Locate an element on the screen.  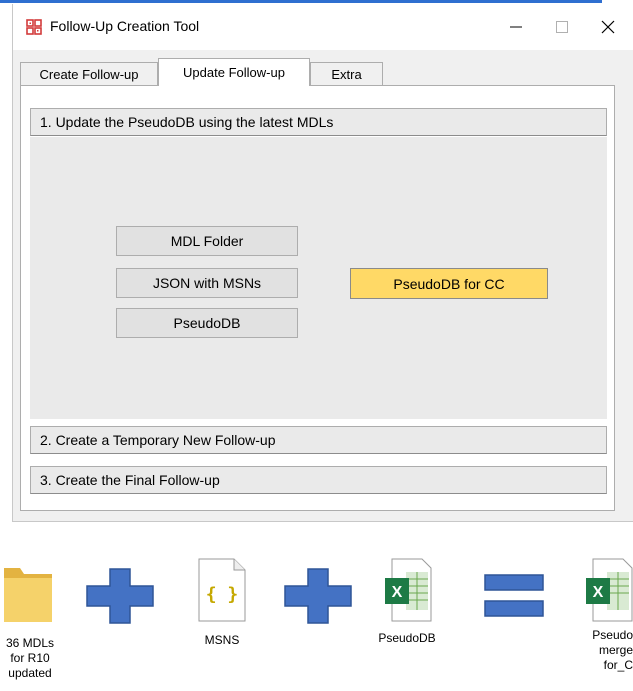
minimize-icon is located at coordinates (516, 27).